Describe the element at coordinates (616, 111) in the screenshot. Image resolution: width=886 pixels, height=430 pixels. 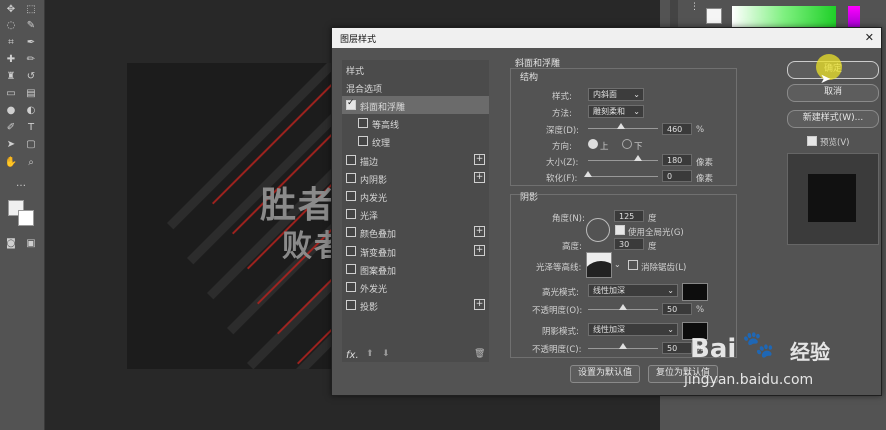
I see `technique-select: 雕刻柔和 ⌄` at that location.